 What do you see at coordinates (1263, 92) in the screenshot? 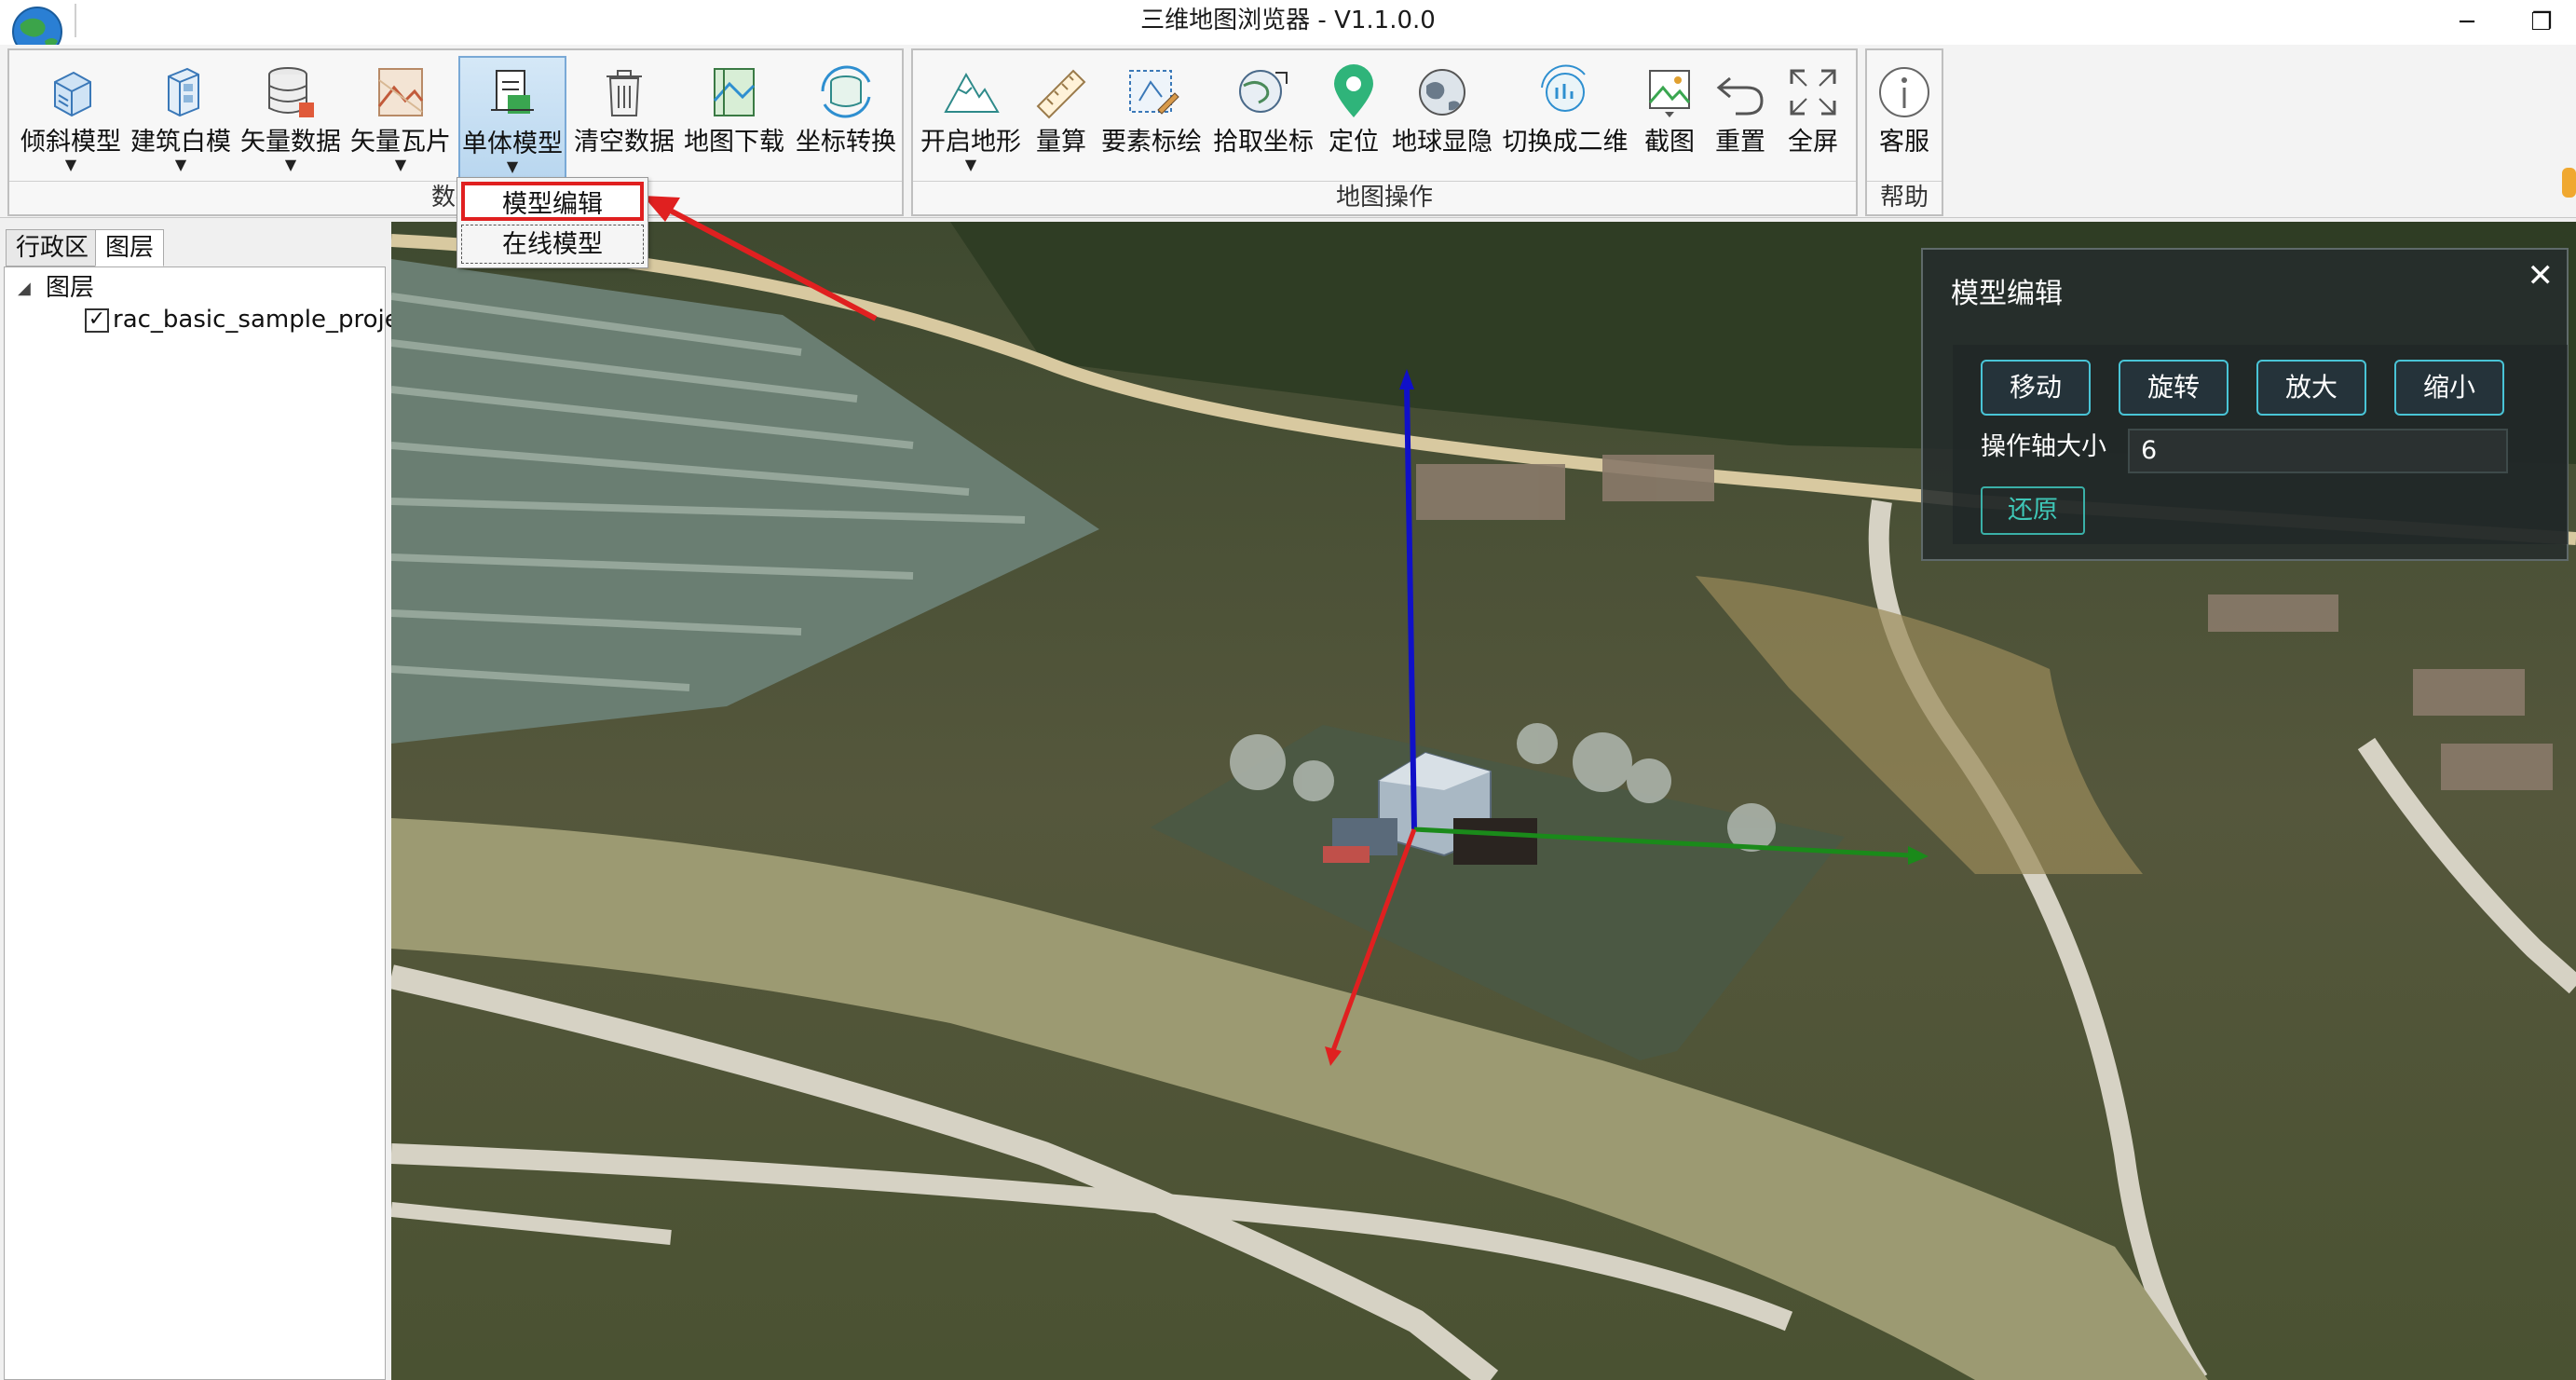
I see `pick-coordinate-icon` at bounding box center [1263, 92].